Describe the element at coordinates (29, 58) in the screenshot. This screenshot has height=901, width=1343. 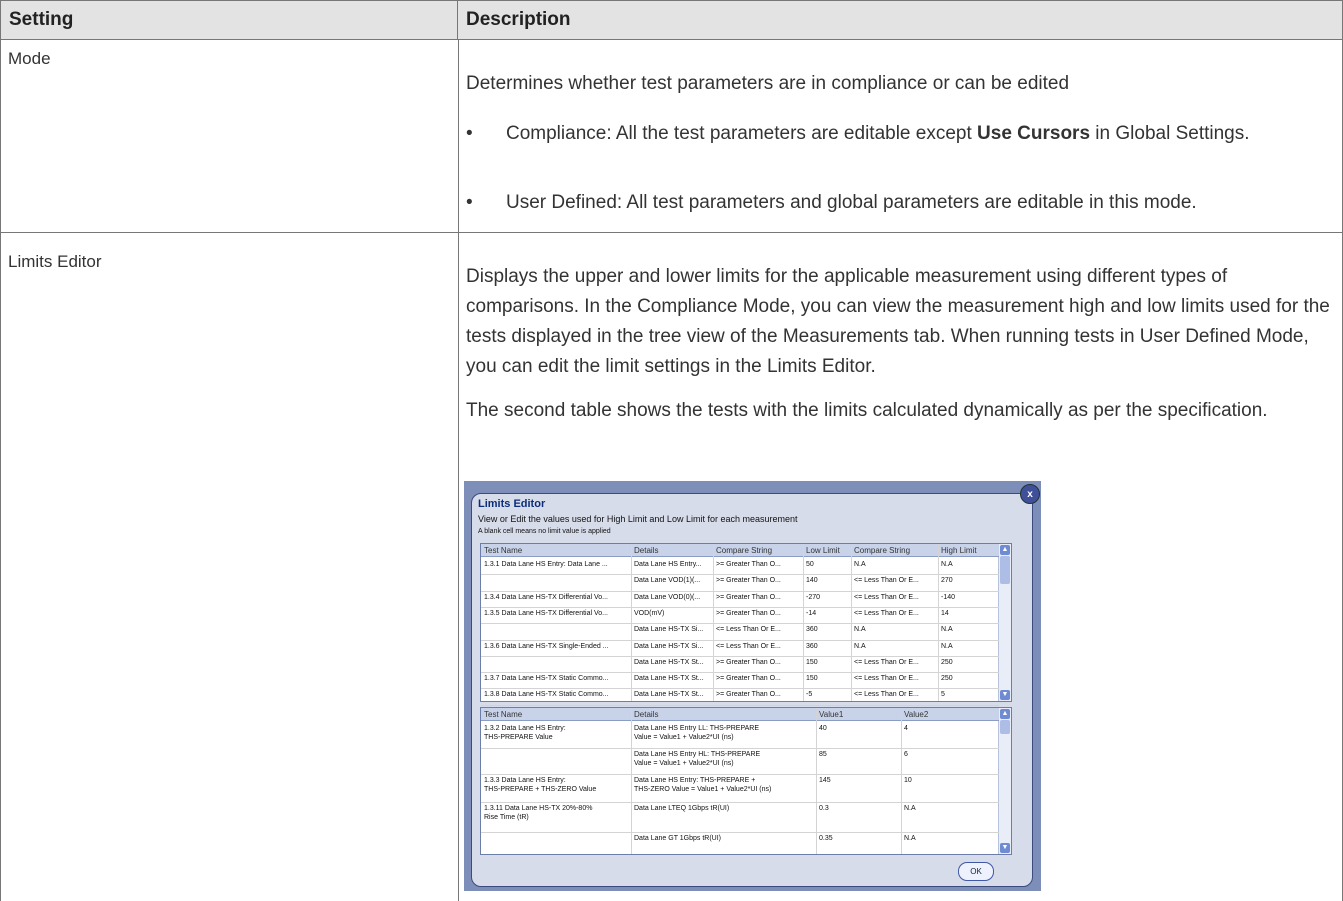
I see `setting-mode: Mode` at that location.